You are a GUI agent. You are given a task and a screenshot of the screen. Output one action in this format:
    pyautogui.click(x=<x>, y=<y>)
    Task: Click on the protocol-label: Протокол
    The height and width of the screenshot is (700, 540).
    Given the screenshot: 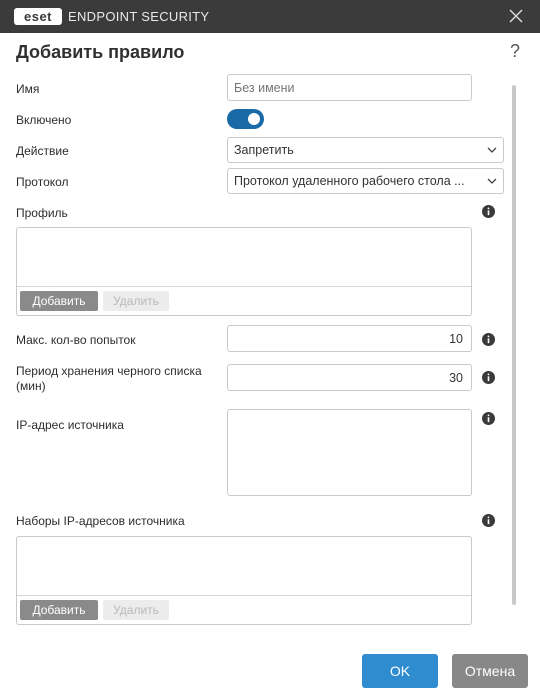 What is the action you would take?
    pyautogui.click(x=42, y=182)
    